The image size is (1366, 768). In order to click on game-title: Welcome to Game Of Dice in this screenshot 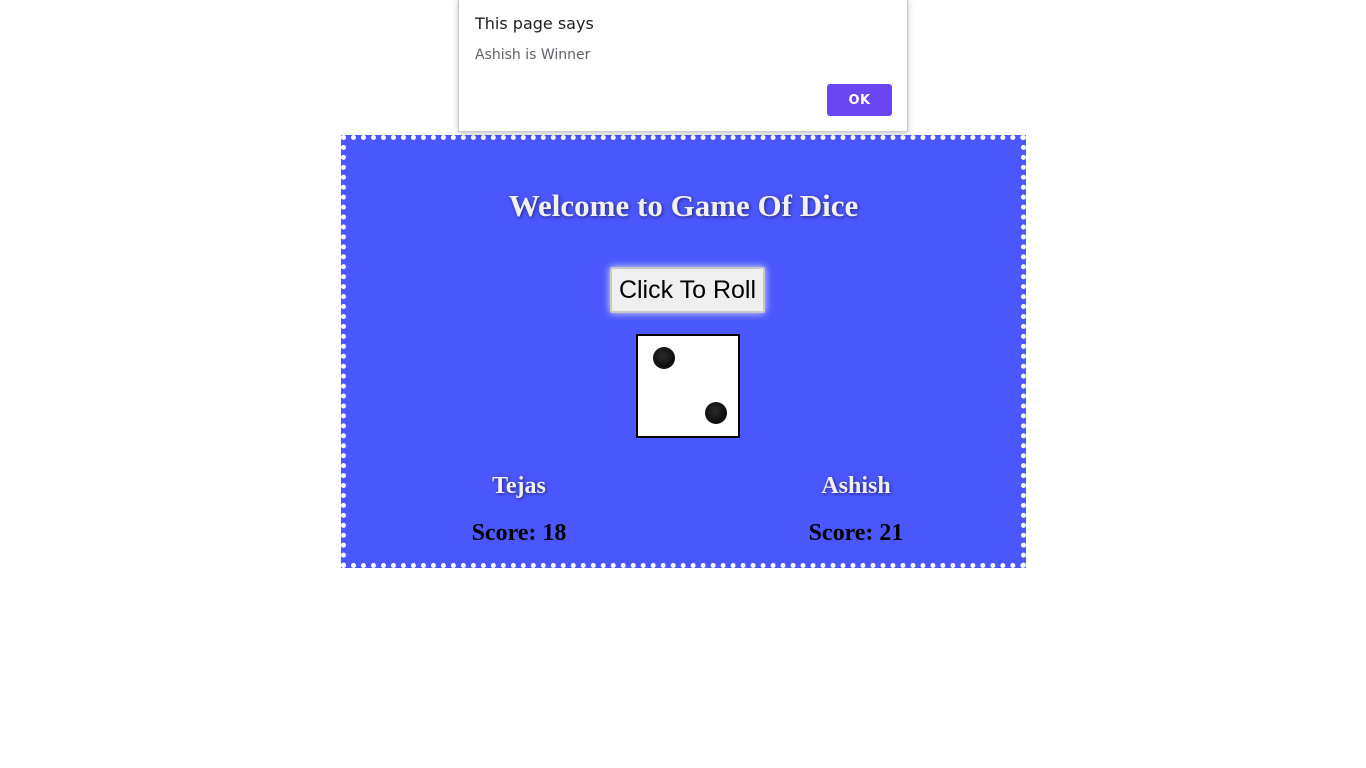, I will do `click(683, 205)`.